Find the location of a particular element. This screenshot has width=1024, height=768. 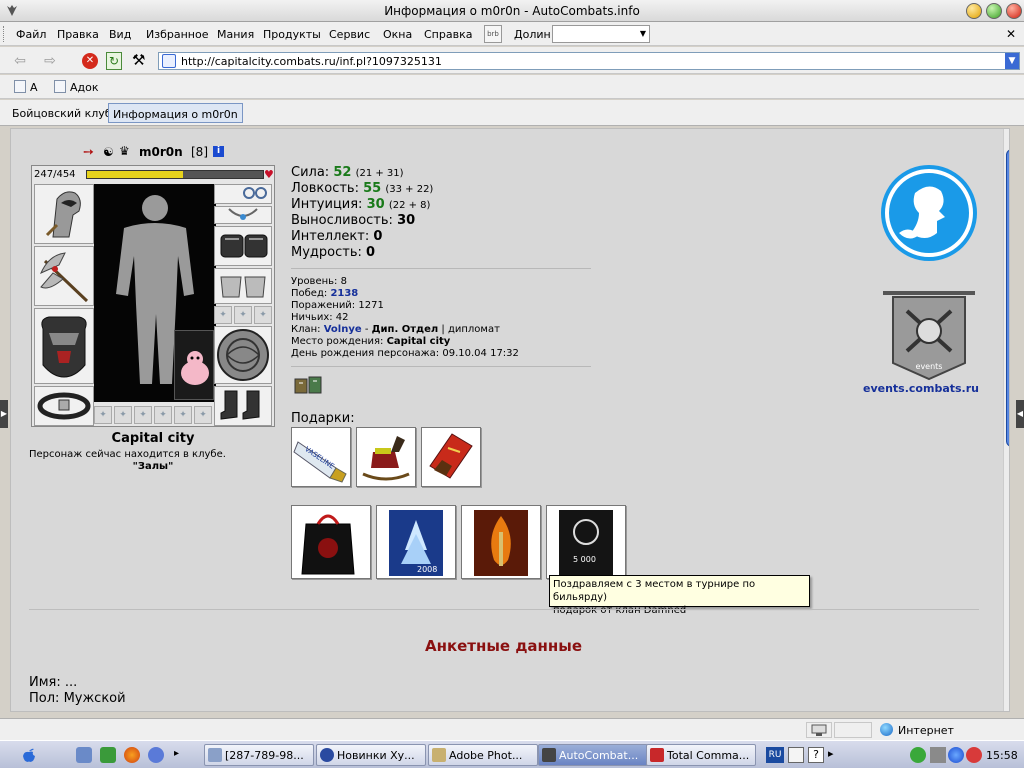

help-icon: ? is located at coordinates (816, 755).